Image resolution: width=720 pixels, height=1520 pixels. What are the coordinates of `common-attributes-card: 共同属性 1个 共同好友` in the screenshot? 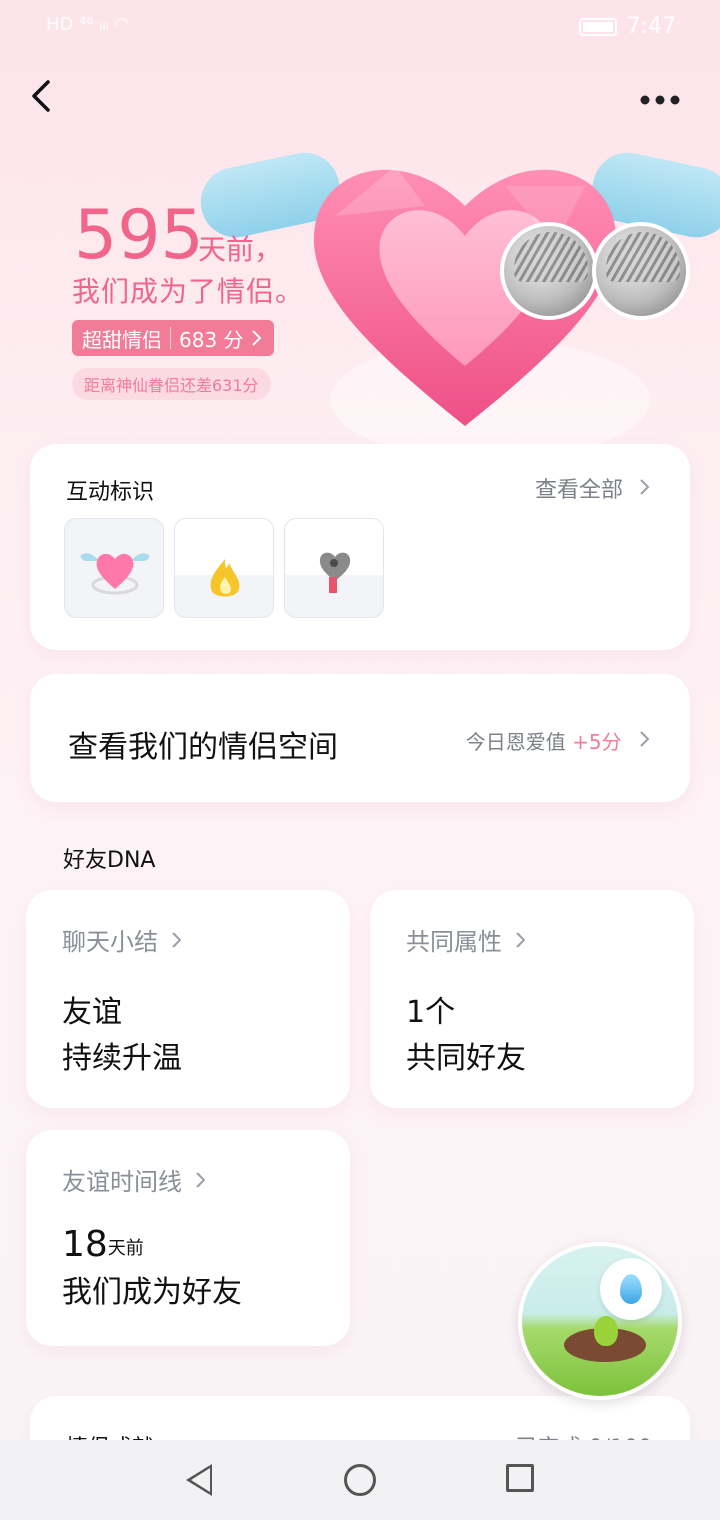 It's located at (532, 999).